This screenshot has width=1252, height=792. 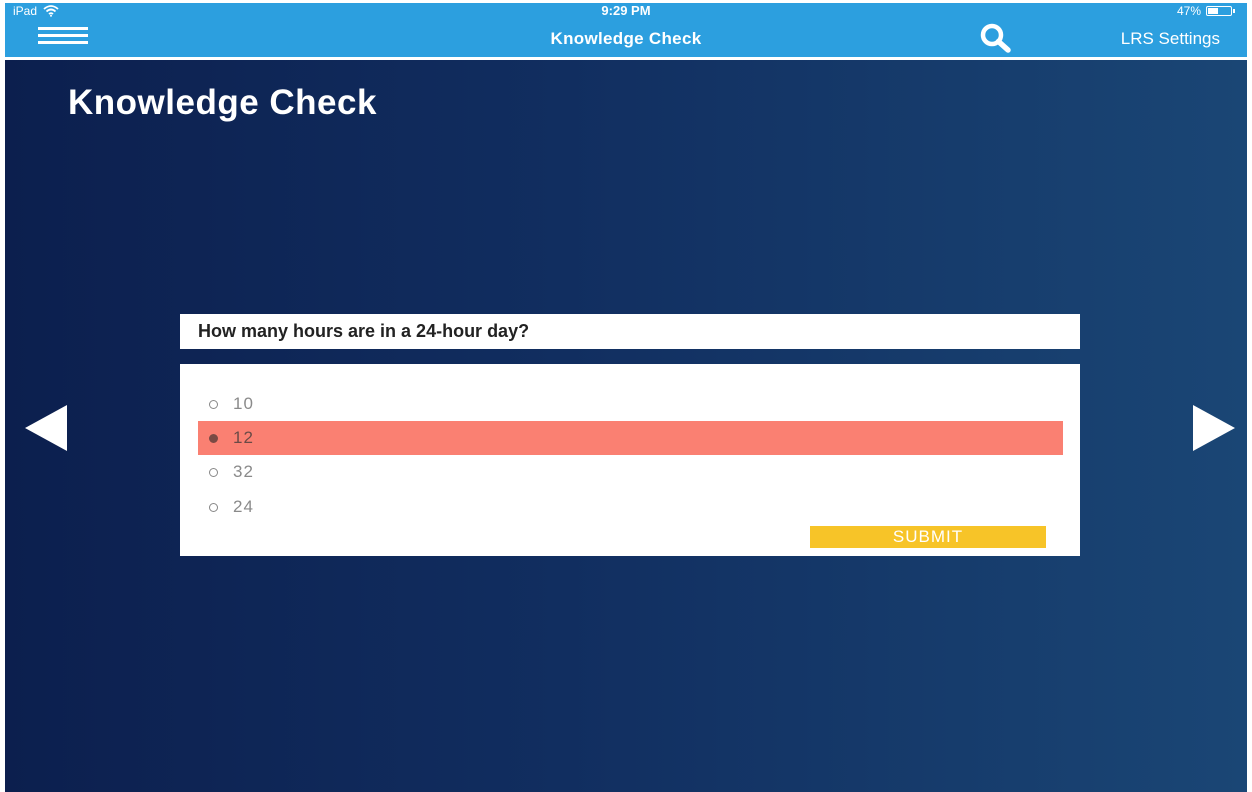 I want to click on page-title: Knowledge Check, so click(x=222, y=102).